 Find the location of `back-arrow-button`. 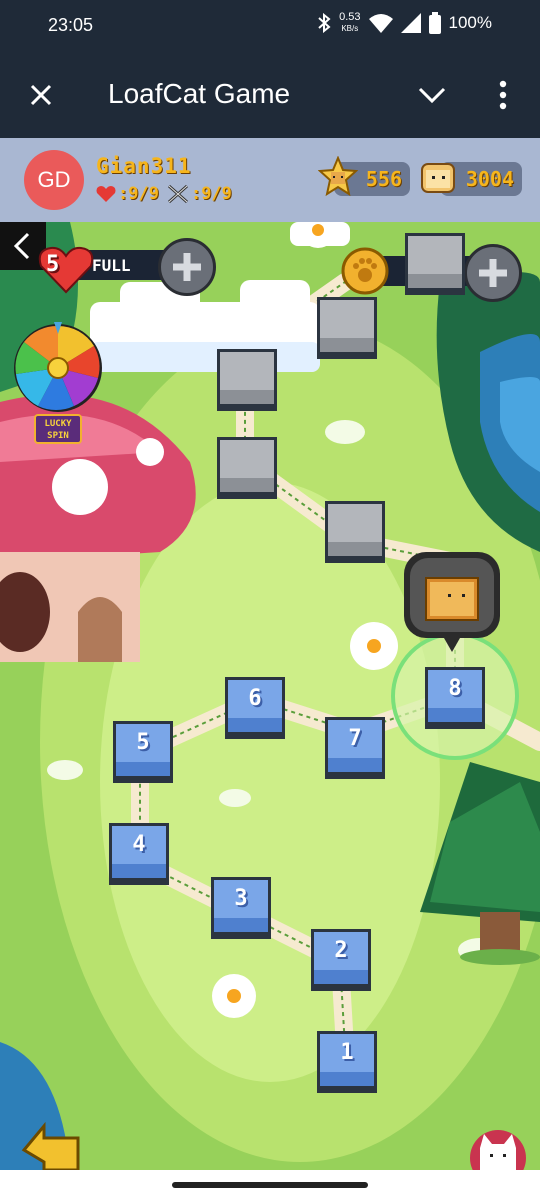

back-arrow-button is located at coordinates (51, 1143).